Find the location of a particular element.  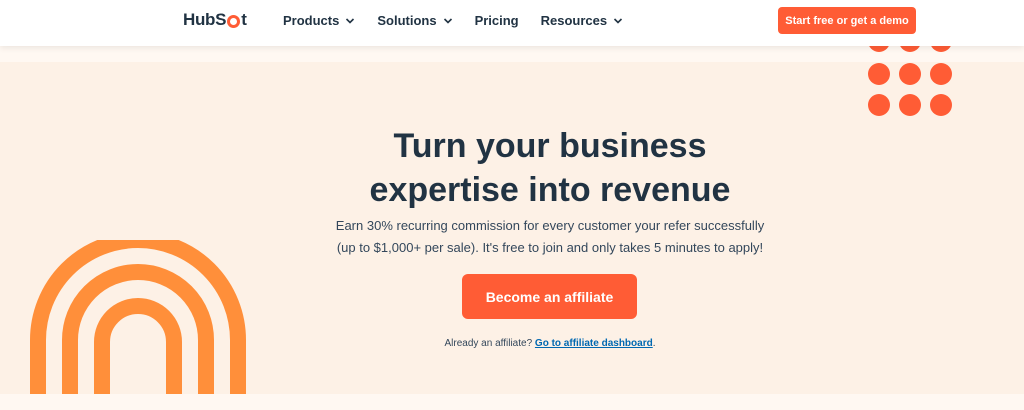

footer-band is located at coordinates (512, 402).